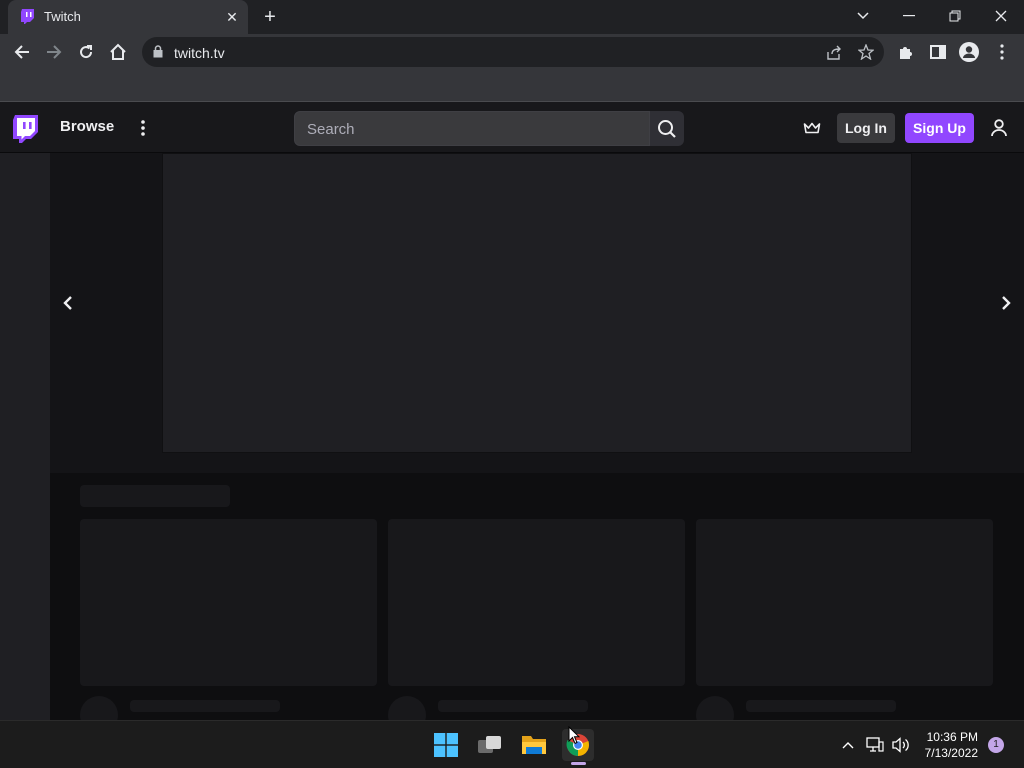 The width and height of the screenshot is (1024, 768). I want to click on task-view-icon, so click(489, 744).